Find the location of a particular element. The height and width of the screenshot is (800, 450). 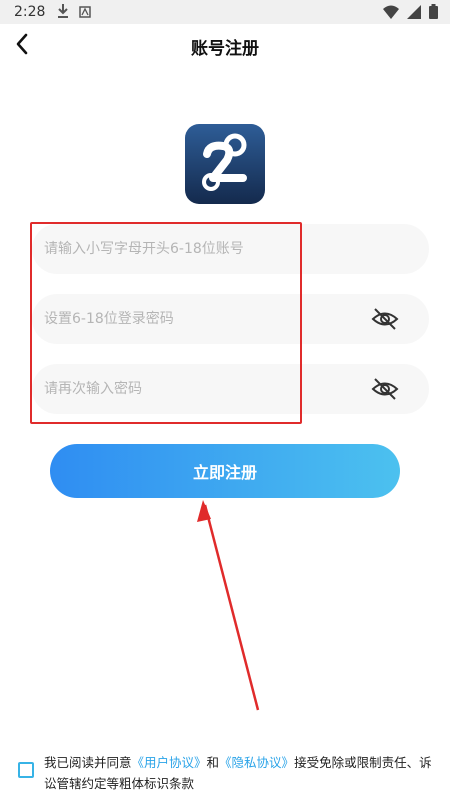

agreement-checkbox is located at coordinates (26, 770).